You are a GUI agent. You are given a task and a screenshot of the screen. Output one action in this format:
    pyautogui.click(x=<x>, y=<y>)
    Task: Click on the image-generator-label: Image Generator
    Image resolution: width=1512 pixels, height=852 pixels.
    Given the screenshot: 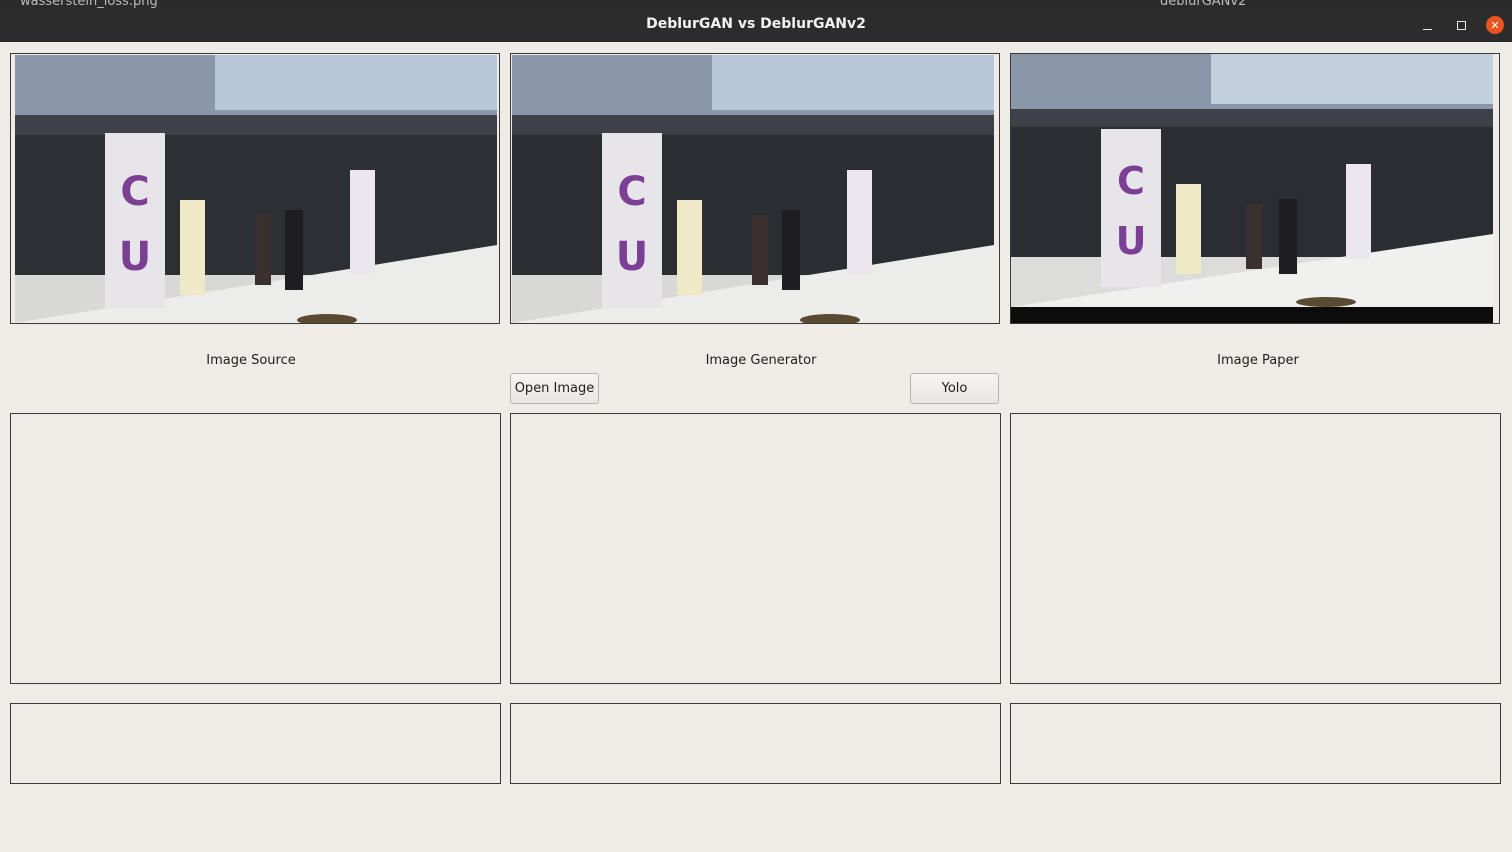 What is the action you would take?
    pyautogui.click(x=761, y=360)
    